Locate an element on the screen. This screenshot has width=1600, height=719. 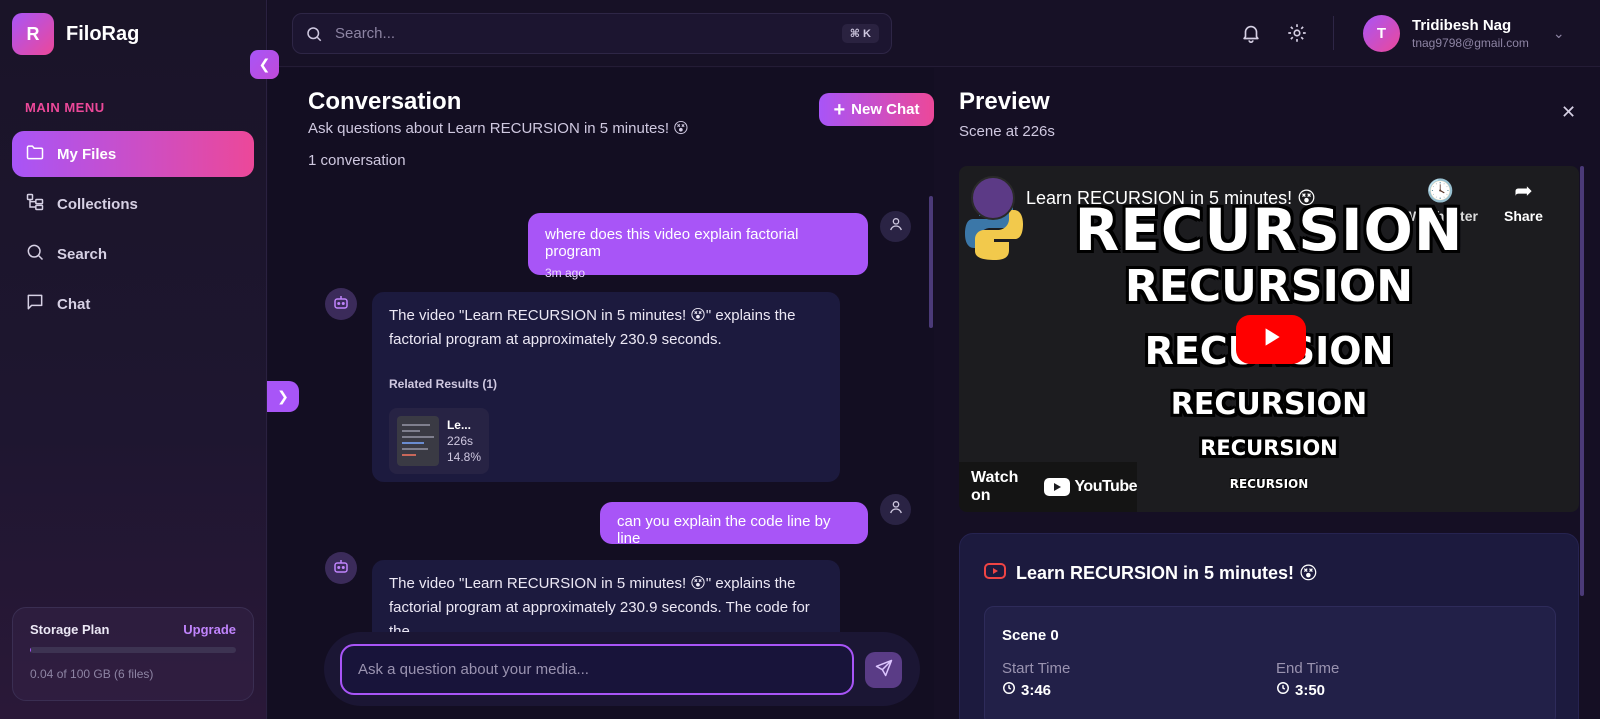
storage-progress-bar is located at coordinates (133, 650).